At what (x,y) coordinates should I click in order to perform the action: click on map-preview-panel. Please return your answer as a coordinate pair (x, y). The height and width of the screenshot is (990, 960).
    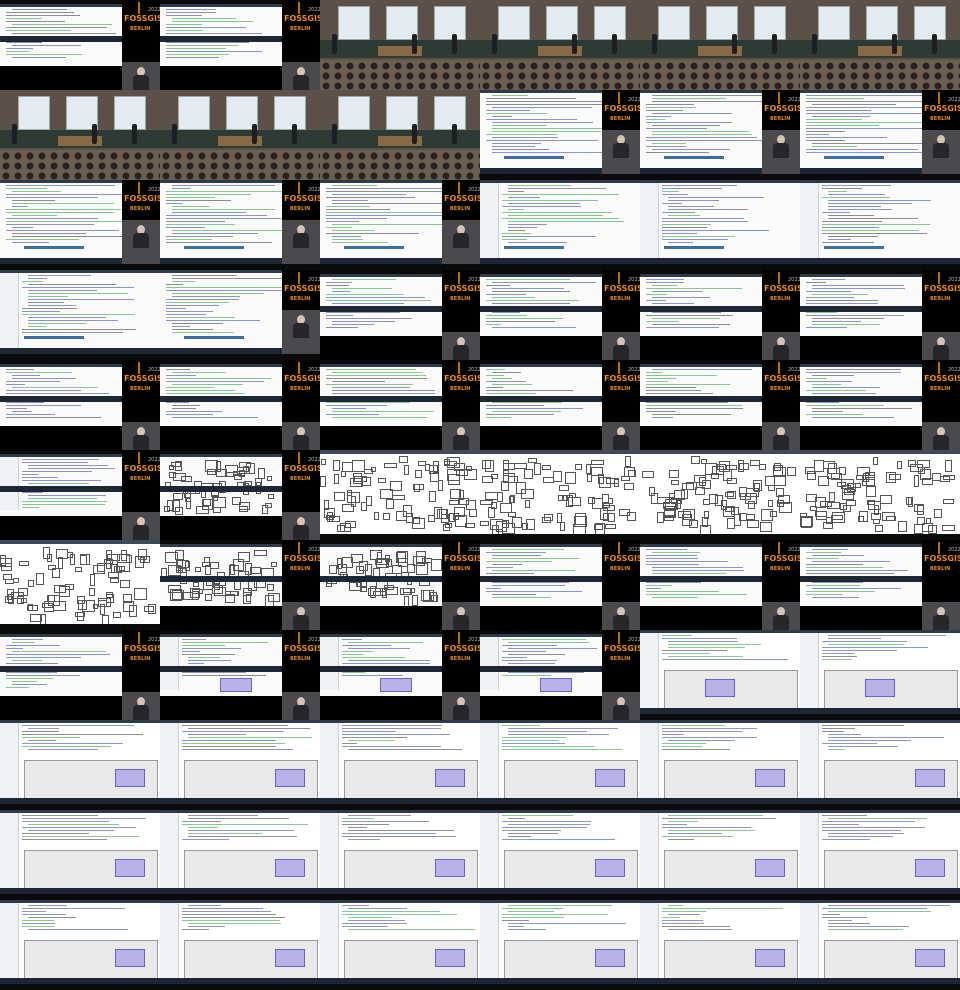
    Looking at the image, I should click on (731, 690).